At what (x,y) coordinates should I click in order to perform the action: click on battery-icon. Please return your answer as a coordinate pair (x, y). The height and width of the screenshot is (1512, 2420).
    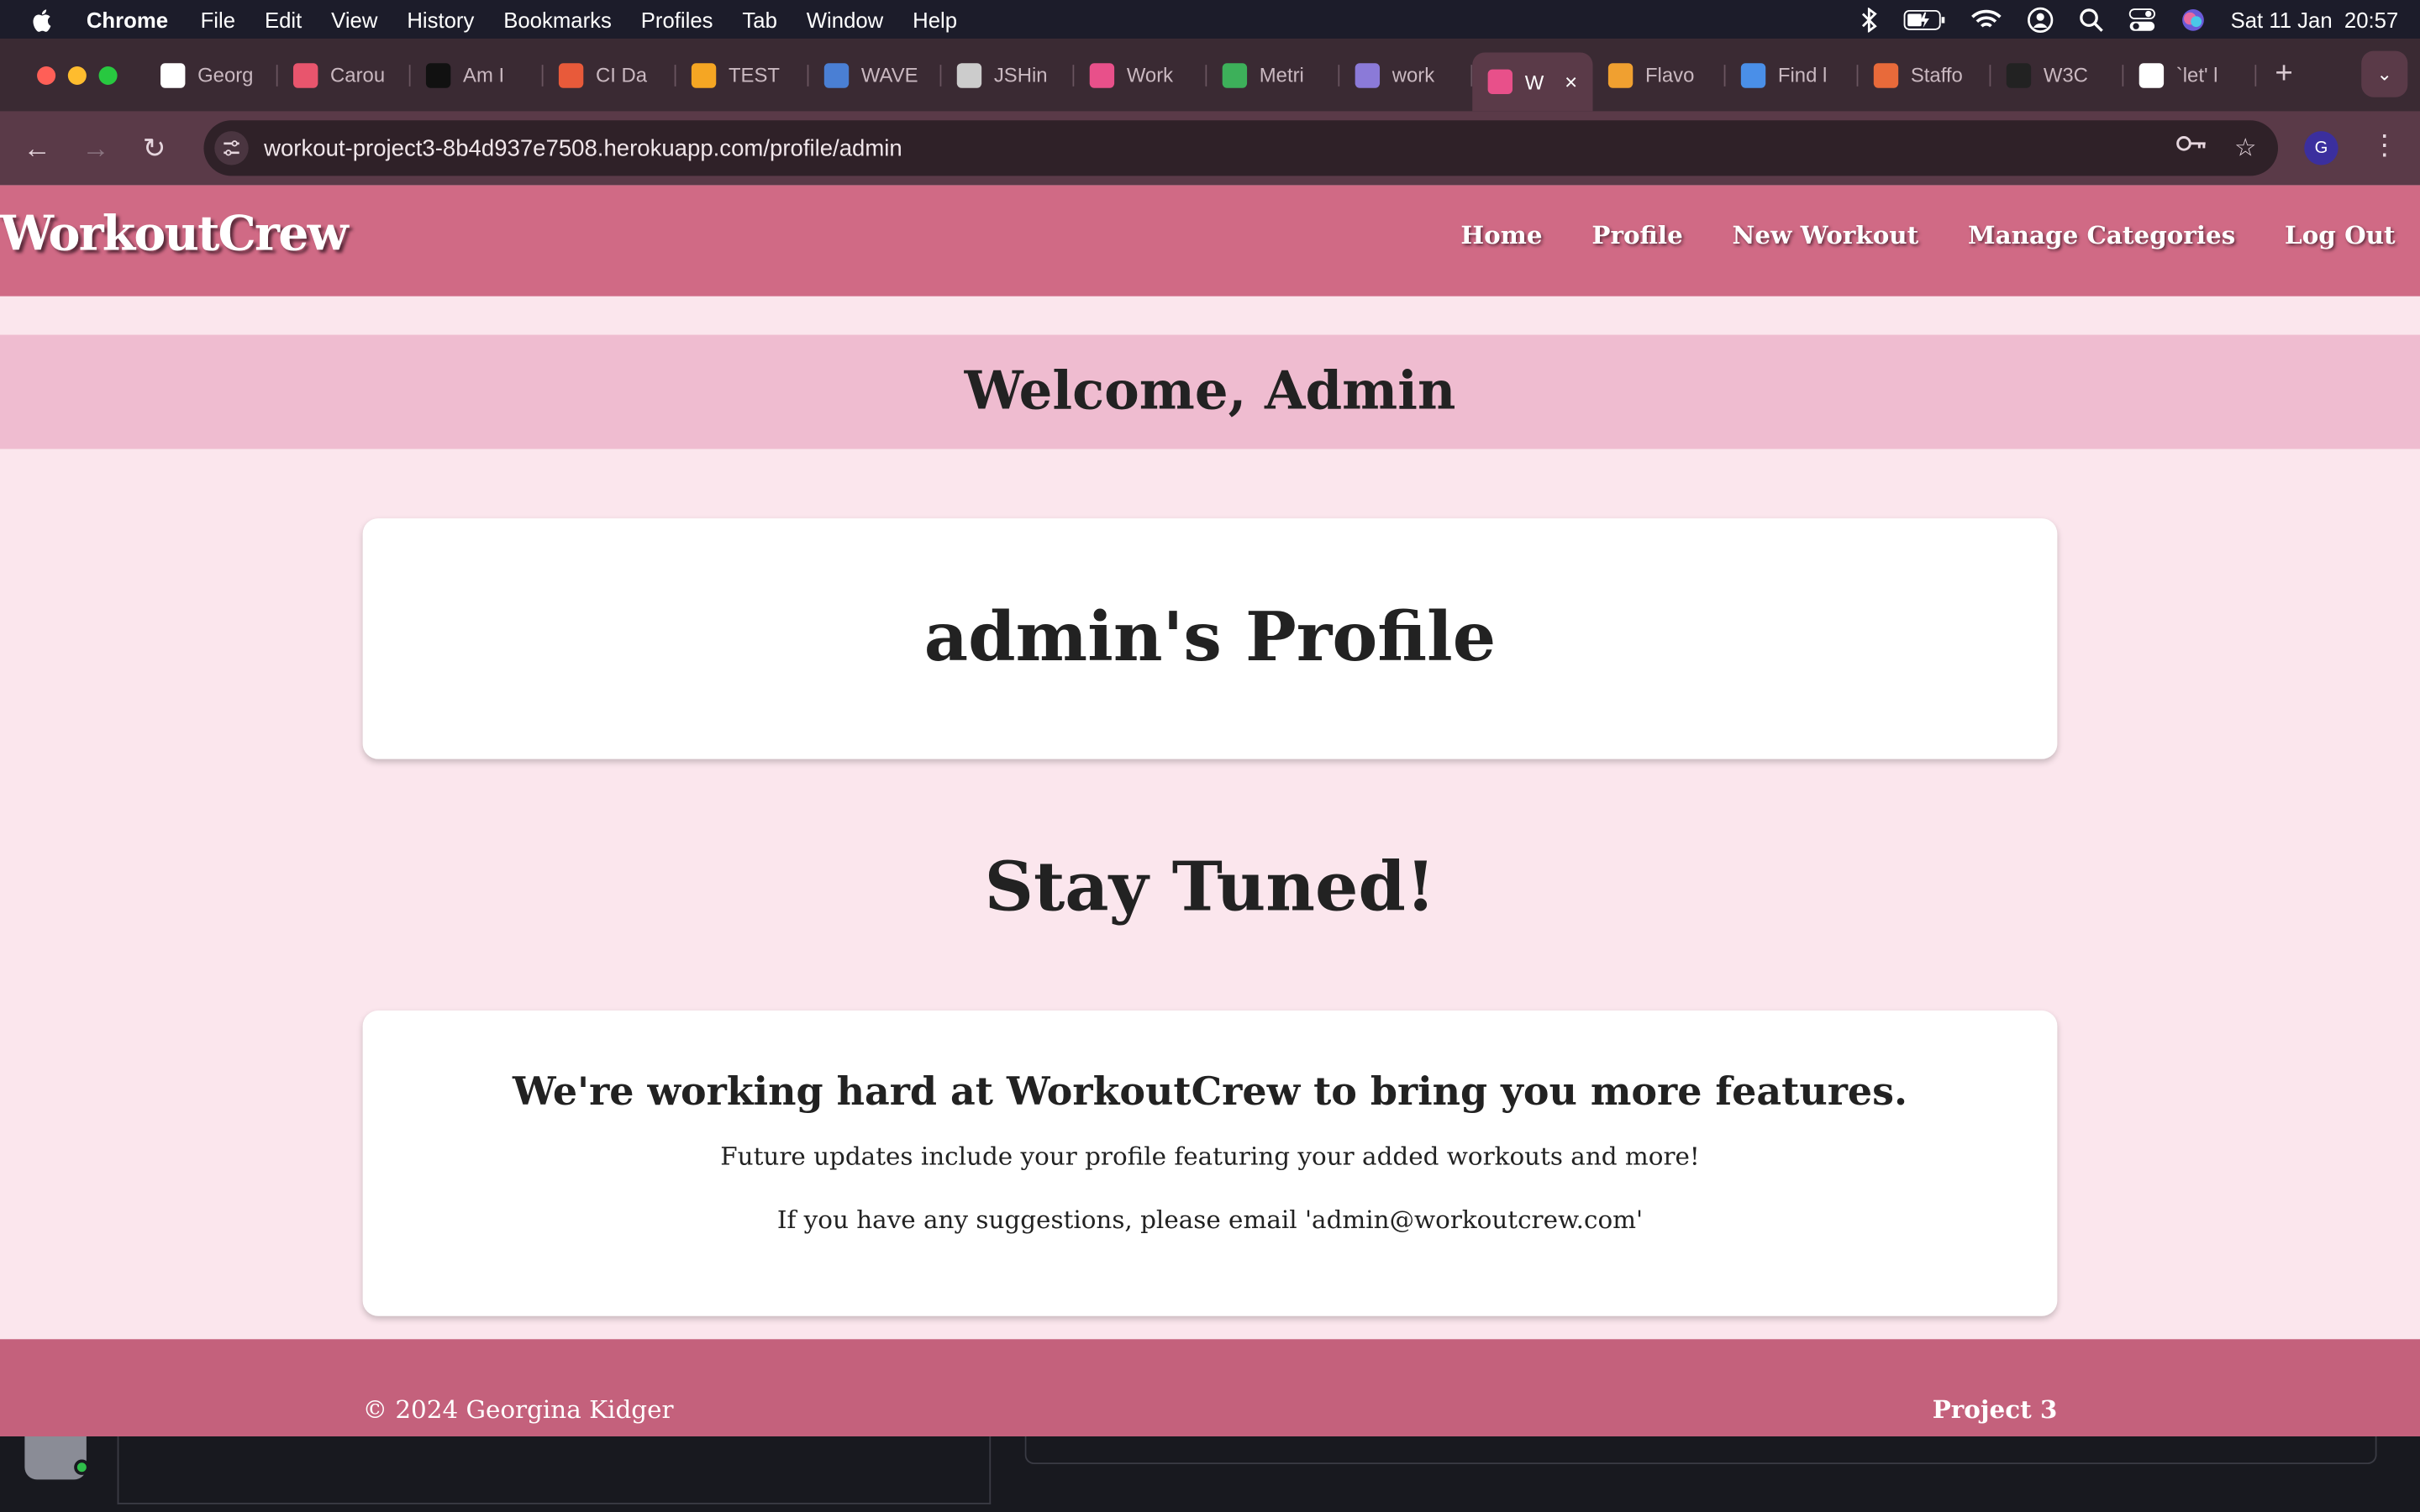
    Looking at the image, I should click on (1924, 19).